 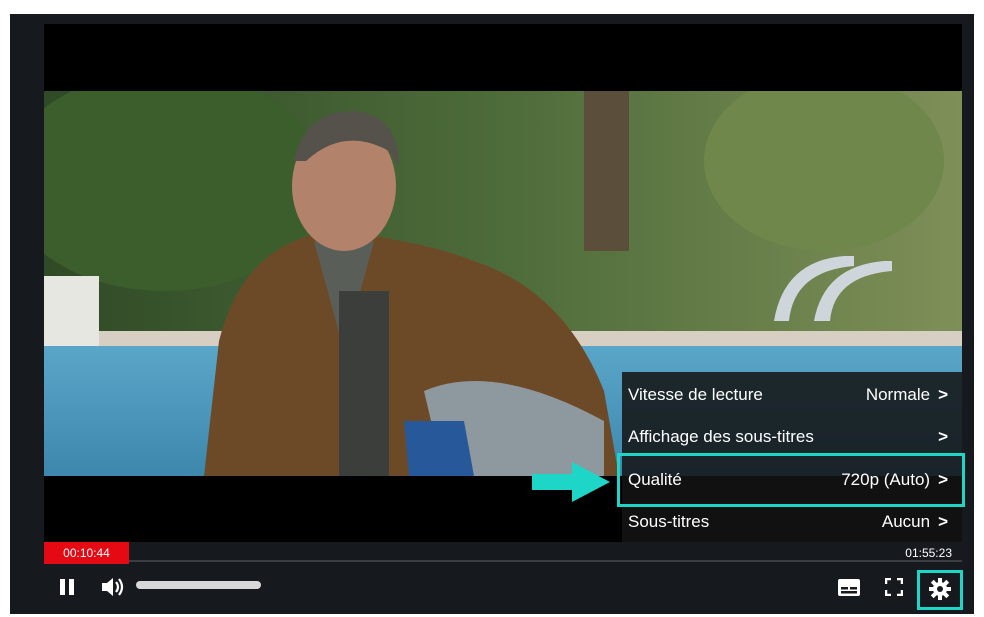 I want to click on menu-item-subtitle-display: Affichage des sous-titres >, so click(x=792, y=437).